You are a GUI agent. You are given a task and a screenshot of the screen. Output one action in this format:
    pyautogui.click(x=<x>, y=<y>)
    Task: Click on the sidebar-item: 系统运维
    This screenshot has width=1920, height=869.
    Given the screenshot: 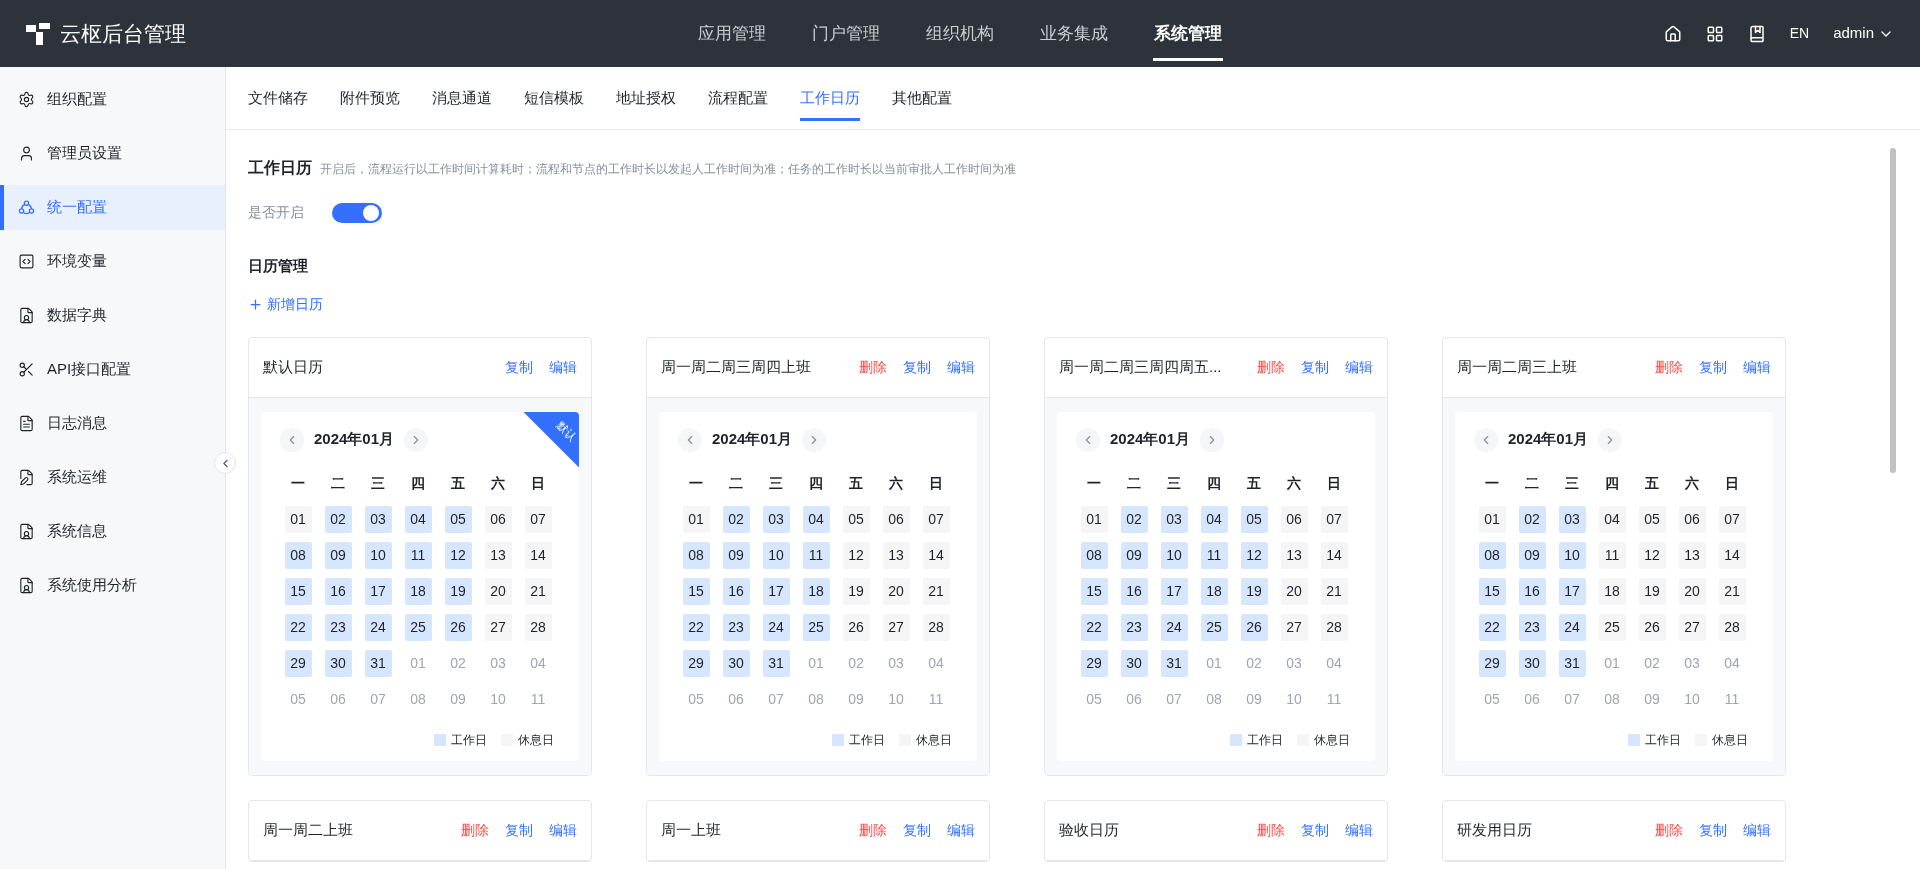 What is the action you would take?
    pyautogui.click(x=112, y=477)
    